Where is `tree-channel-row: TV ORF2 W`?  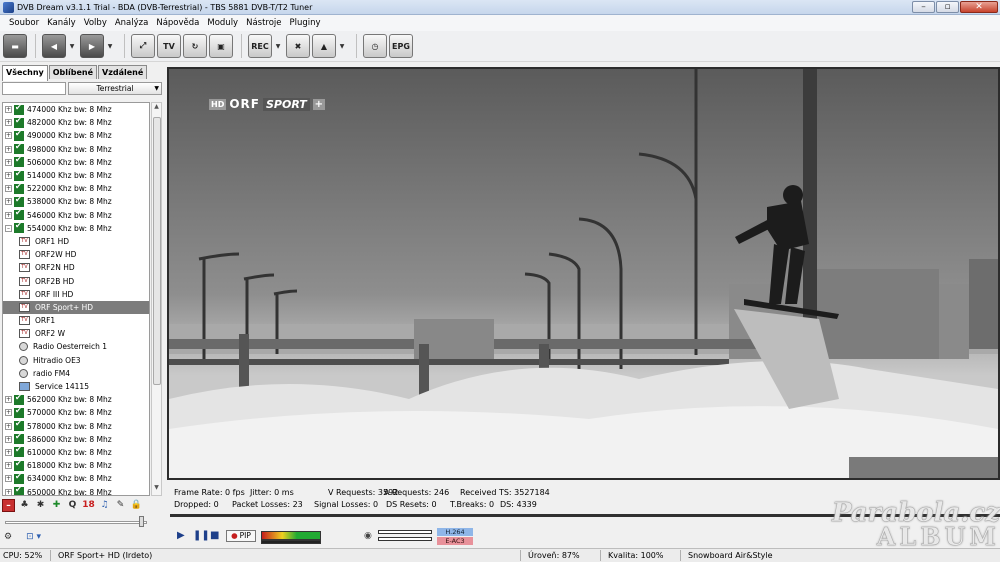 tree-channel-row: TV ORF2 W is located at coordinates (76, 333).